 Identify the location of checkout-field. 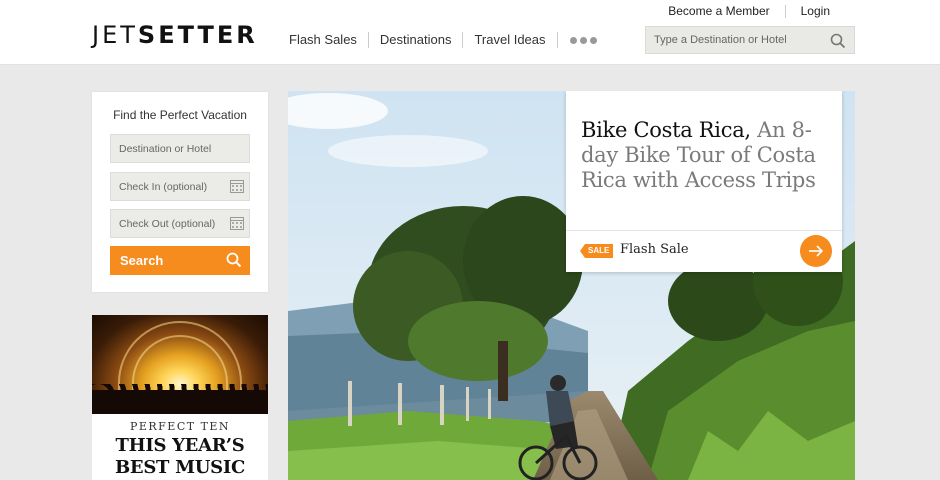
(180, 223).